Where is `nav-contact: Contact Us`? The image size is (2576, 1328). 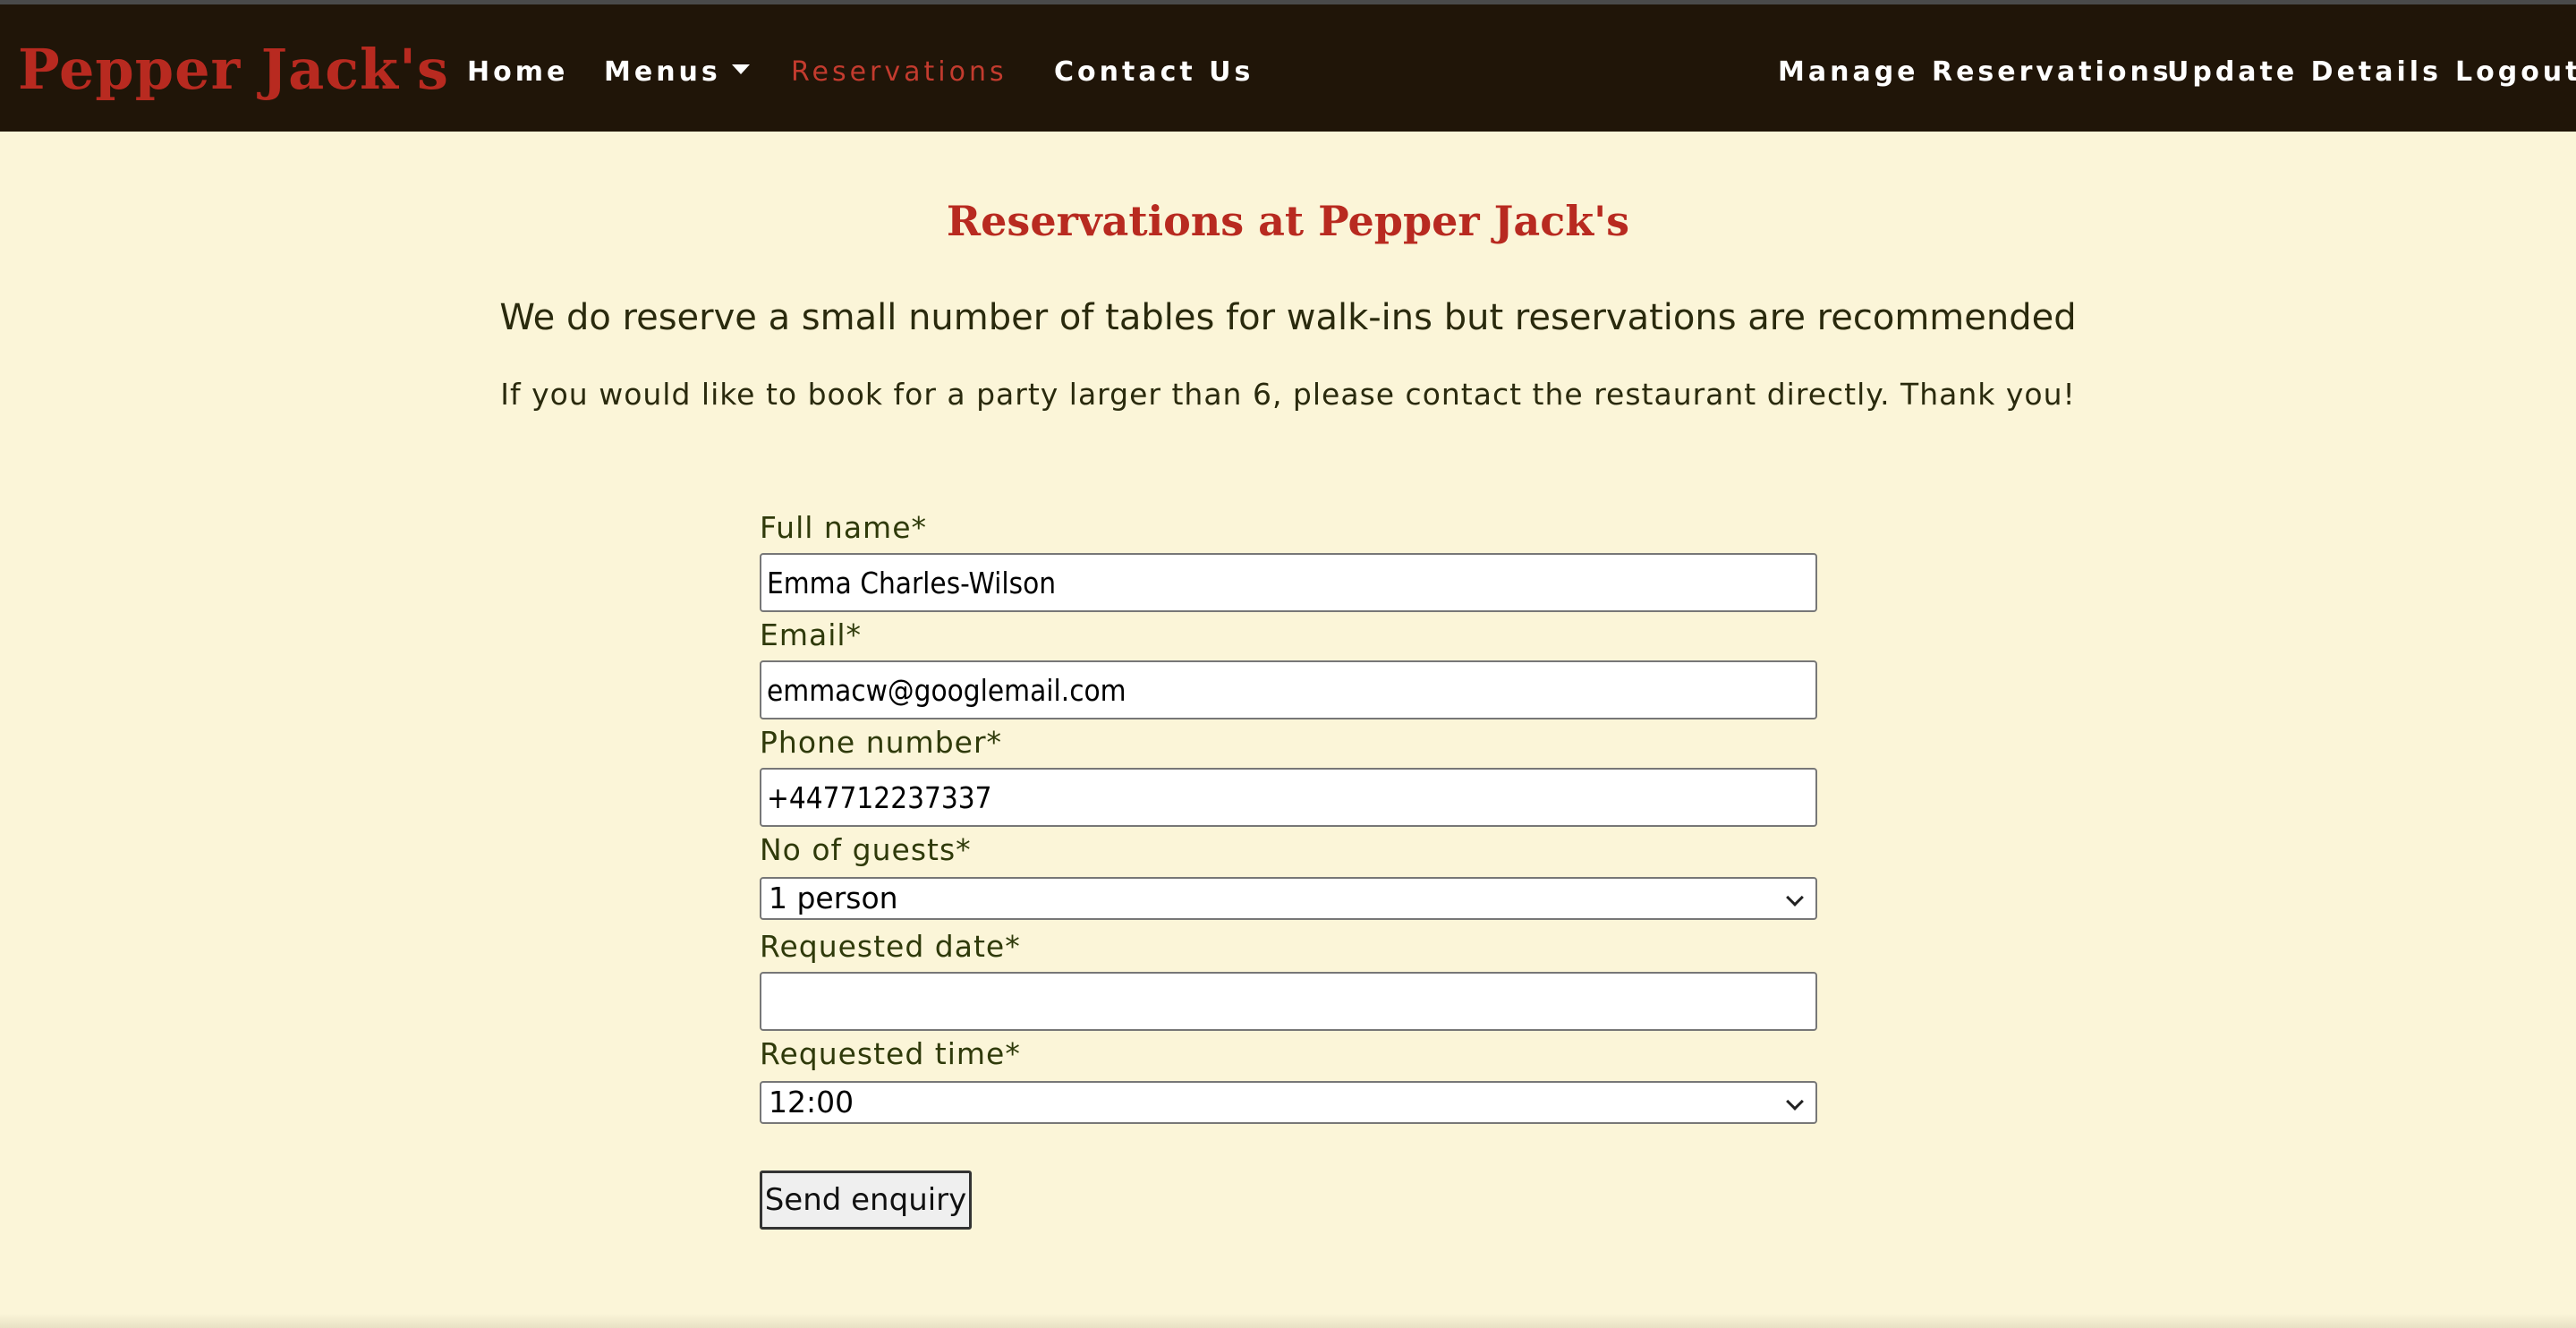 nav-contact: Contact Us is located at coordinates (1154, 72).